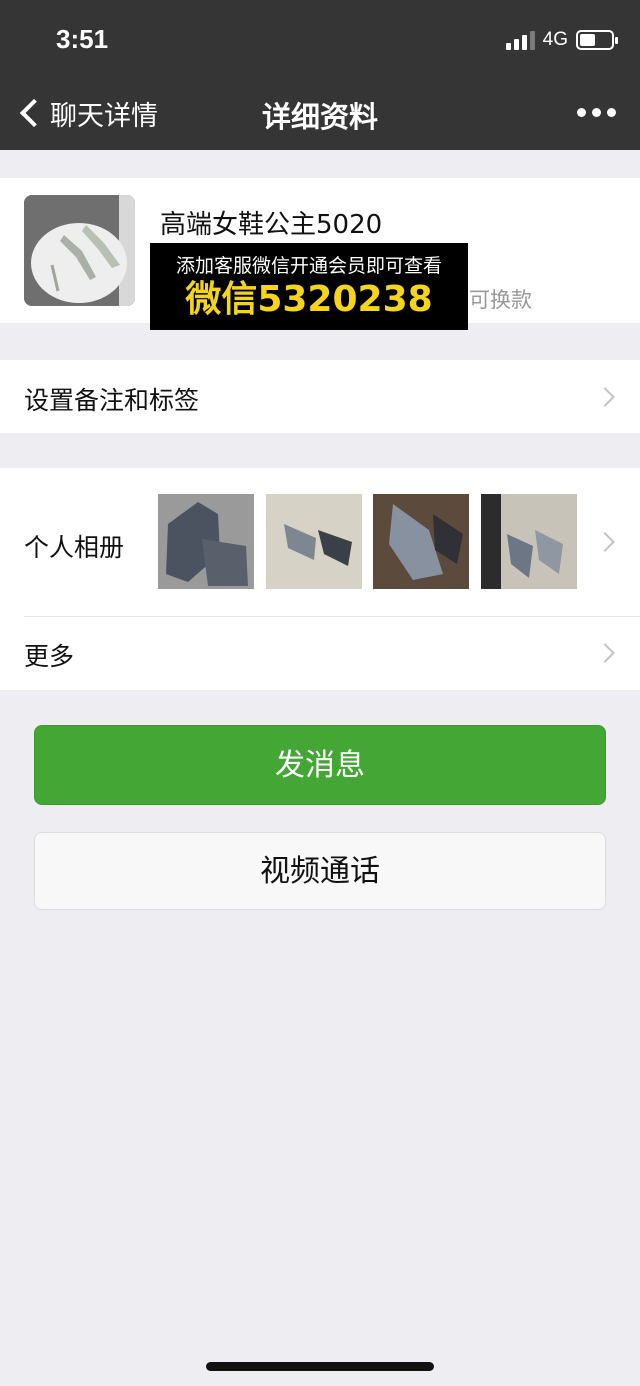  I want to click on status-time: 3:51, so click(82, 39).